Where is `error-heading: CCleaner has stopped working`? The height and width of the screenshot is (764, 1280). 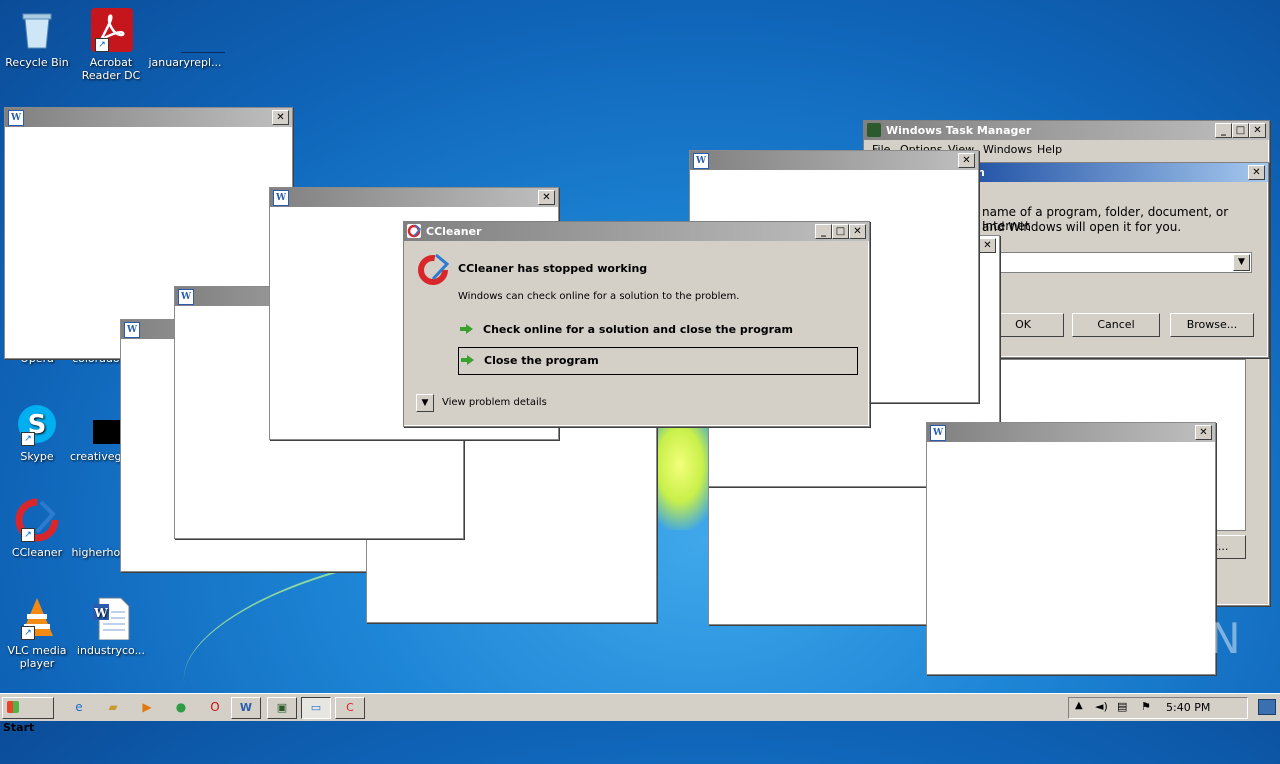 error-heading: CCleaner has stopped working is located at coordinates (553, 268).